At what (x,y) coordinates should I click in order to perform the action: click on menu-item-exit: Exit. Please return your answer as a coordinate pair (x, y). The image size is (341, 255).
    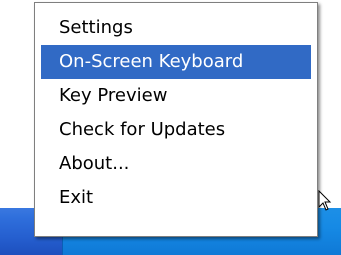
    Looking at the image, I should click on (176, 198).